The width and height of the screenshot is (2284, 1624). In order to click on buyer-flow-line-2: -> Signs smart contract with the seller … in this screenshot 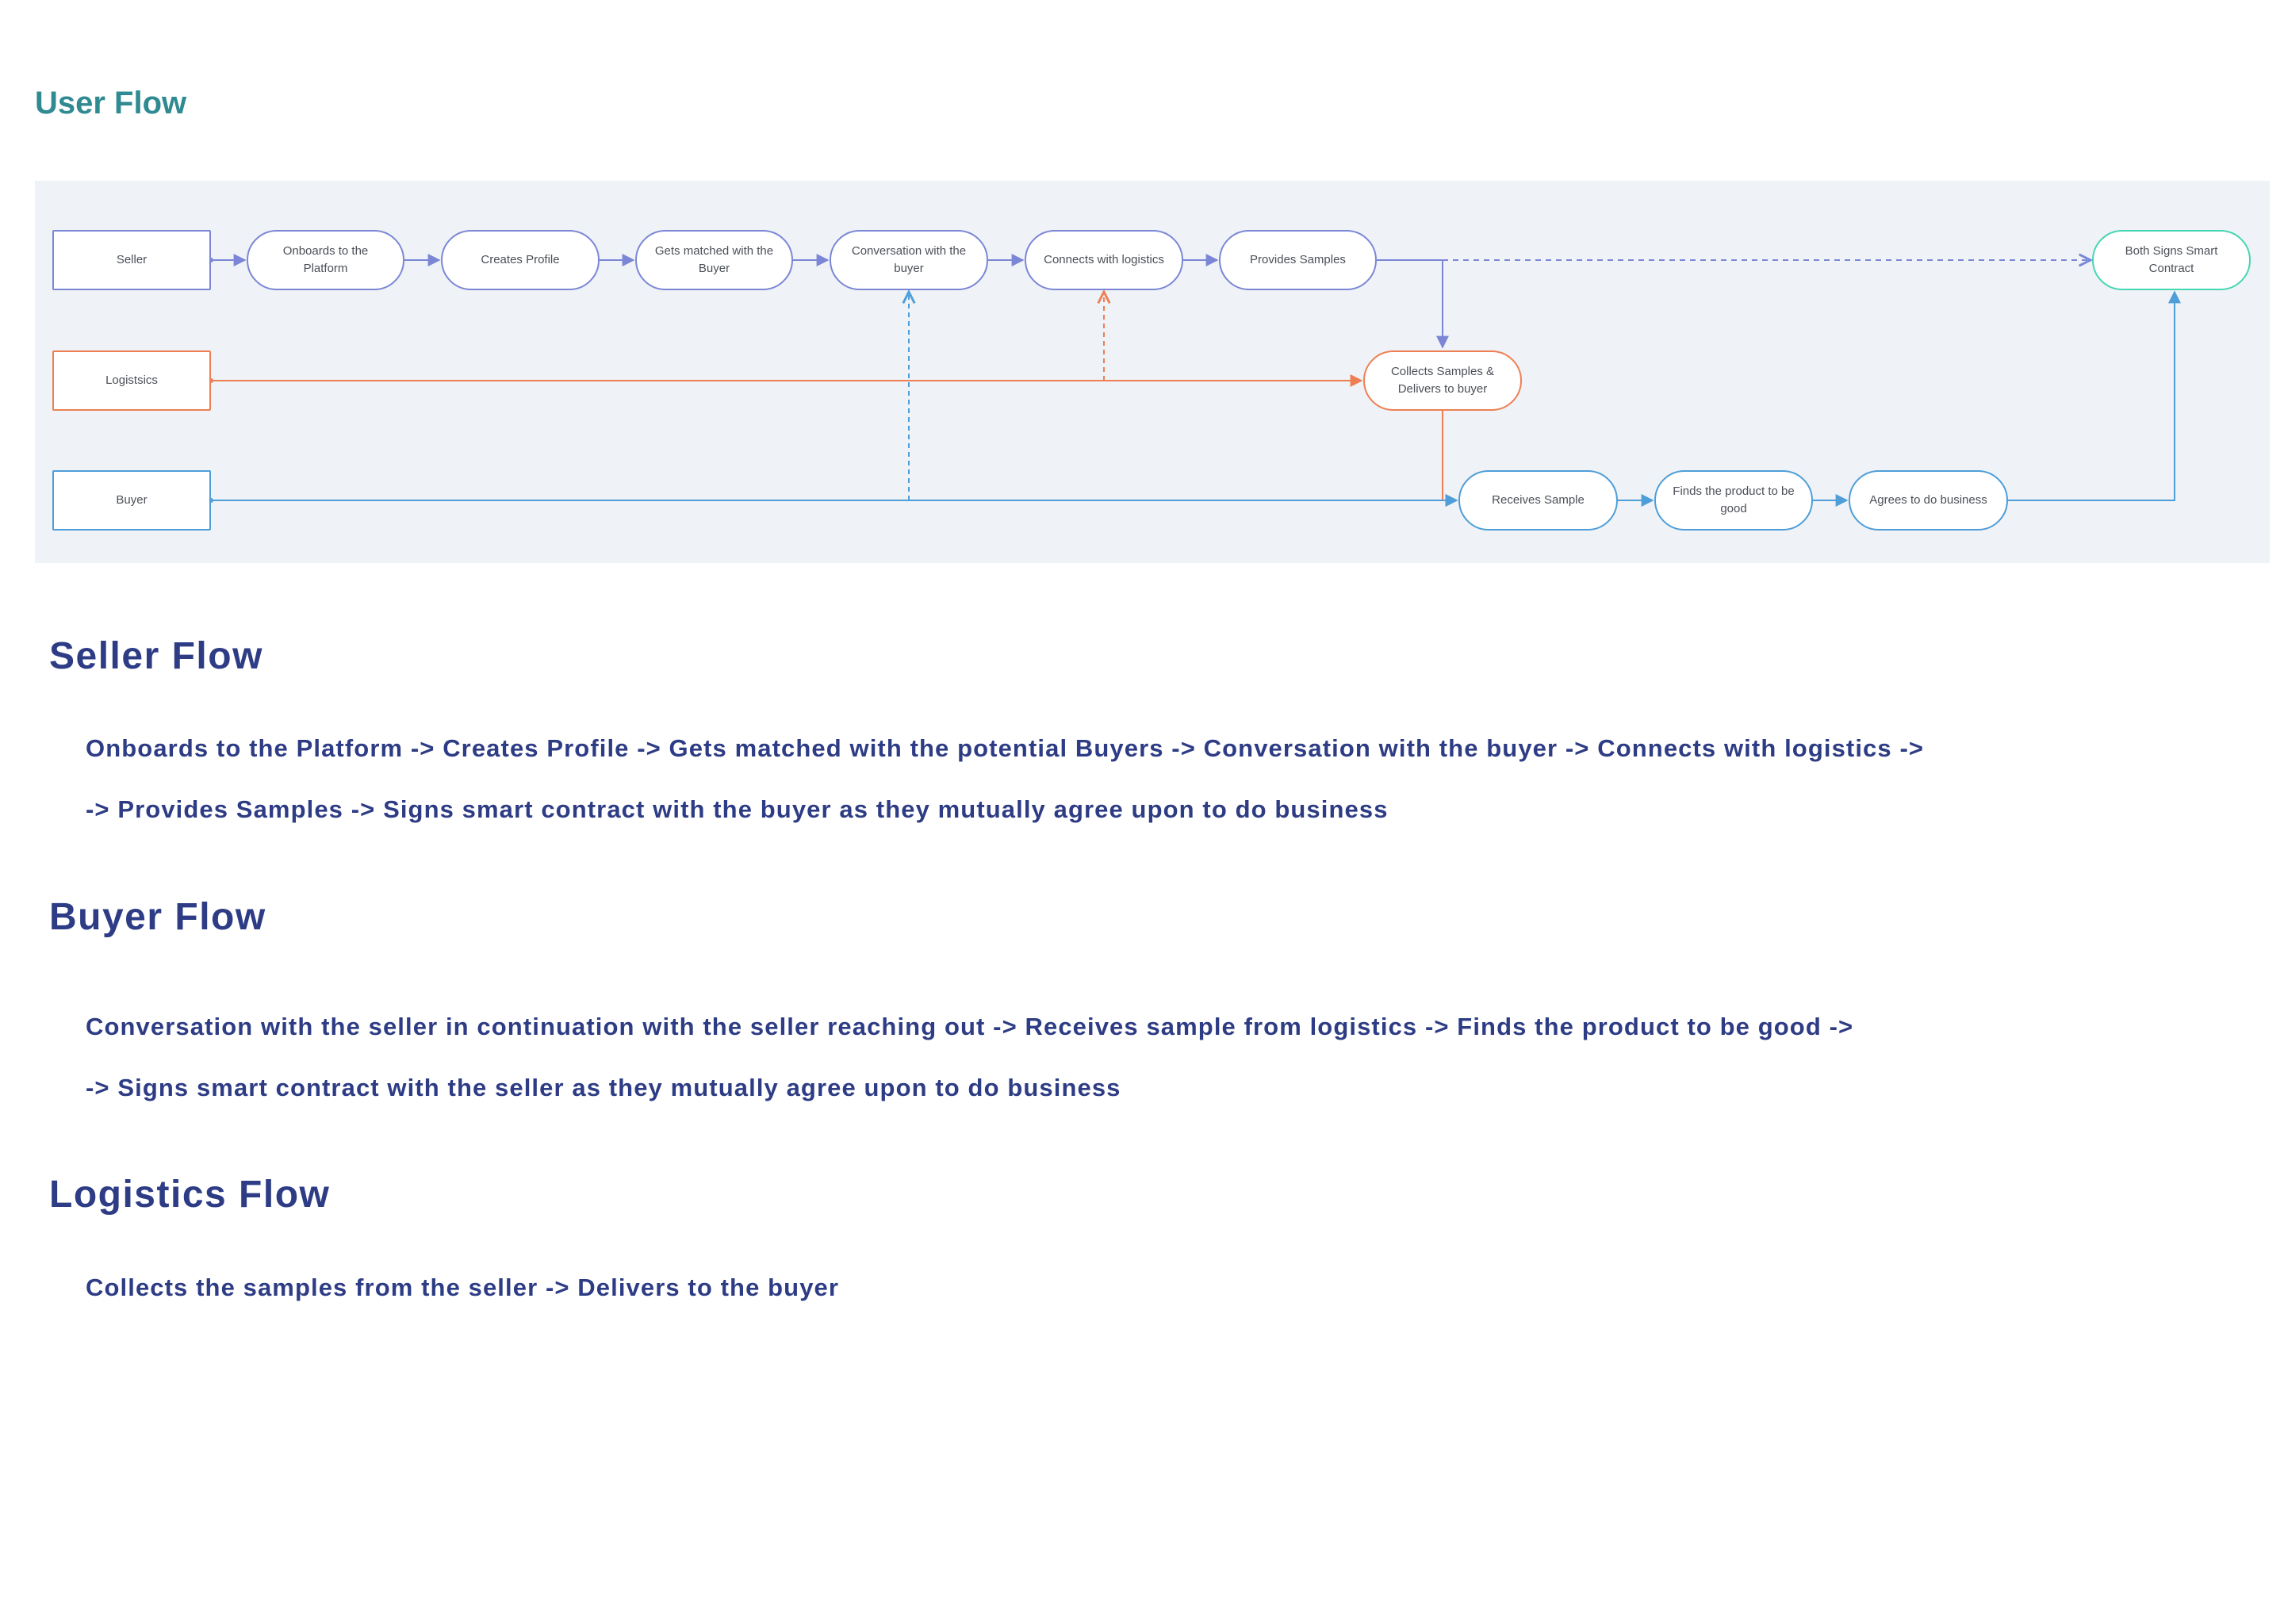, I will do `click(603, 1087)`.